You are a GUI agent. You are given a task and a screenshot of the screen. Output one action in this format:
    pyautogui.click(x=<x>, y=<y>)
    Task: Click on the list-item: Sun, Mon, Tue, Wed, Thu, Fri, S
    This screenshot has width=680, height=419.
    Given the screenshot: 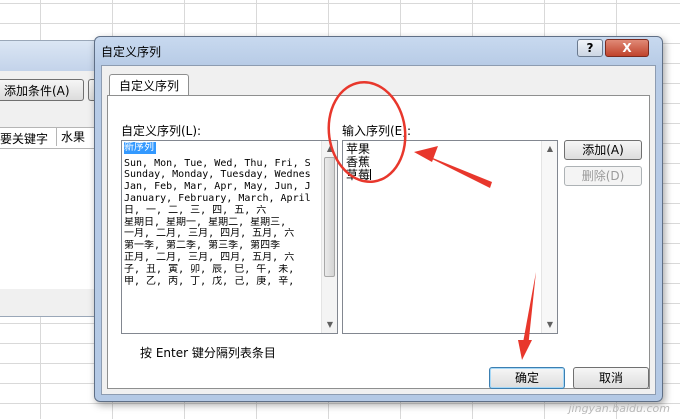 What is the action you would take?
    pyautogui.click(x=223, y=164)
    